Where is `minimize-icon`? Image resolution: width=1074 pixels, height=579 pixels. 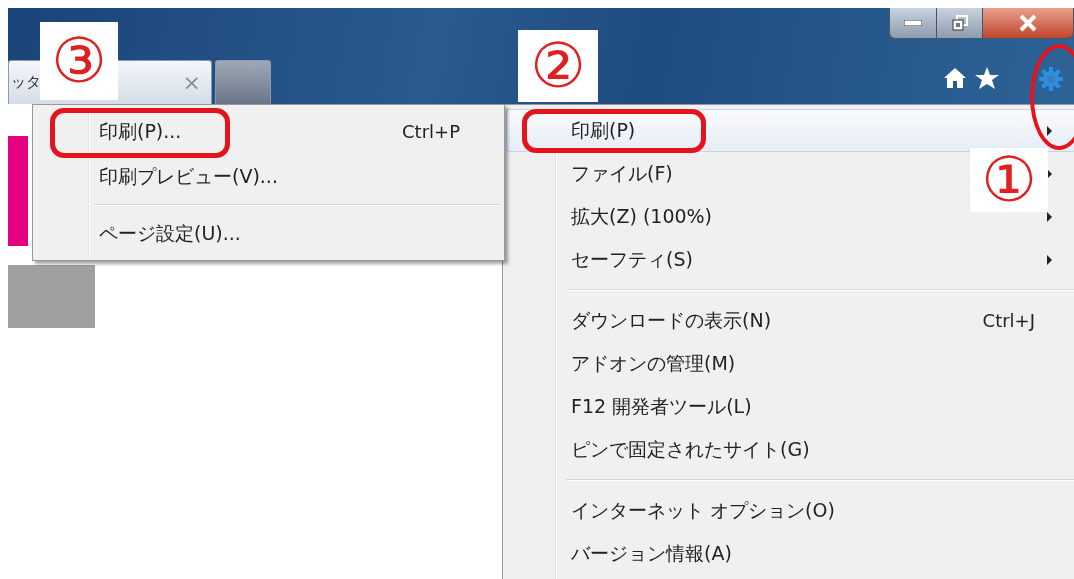
minimize-icon is located at coordinates (913, 23).